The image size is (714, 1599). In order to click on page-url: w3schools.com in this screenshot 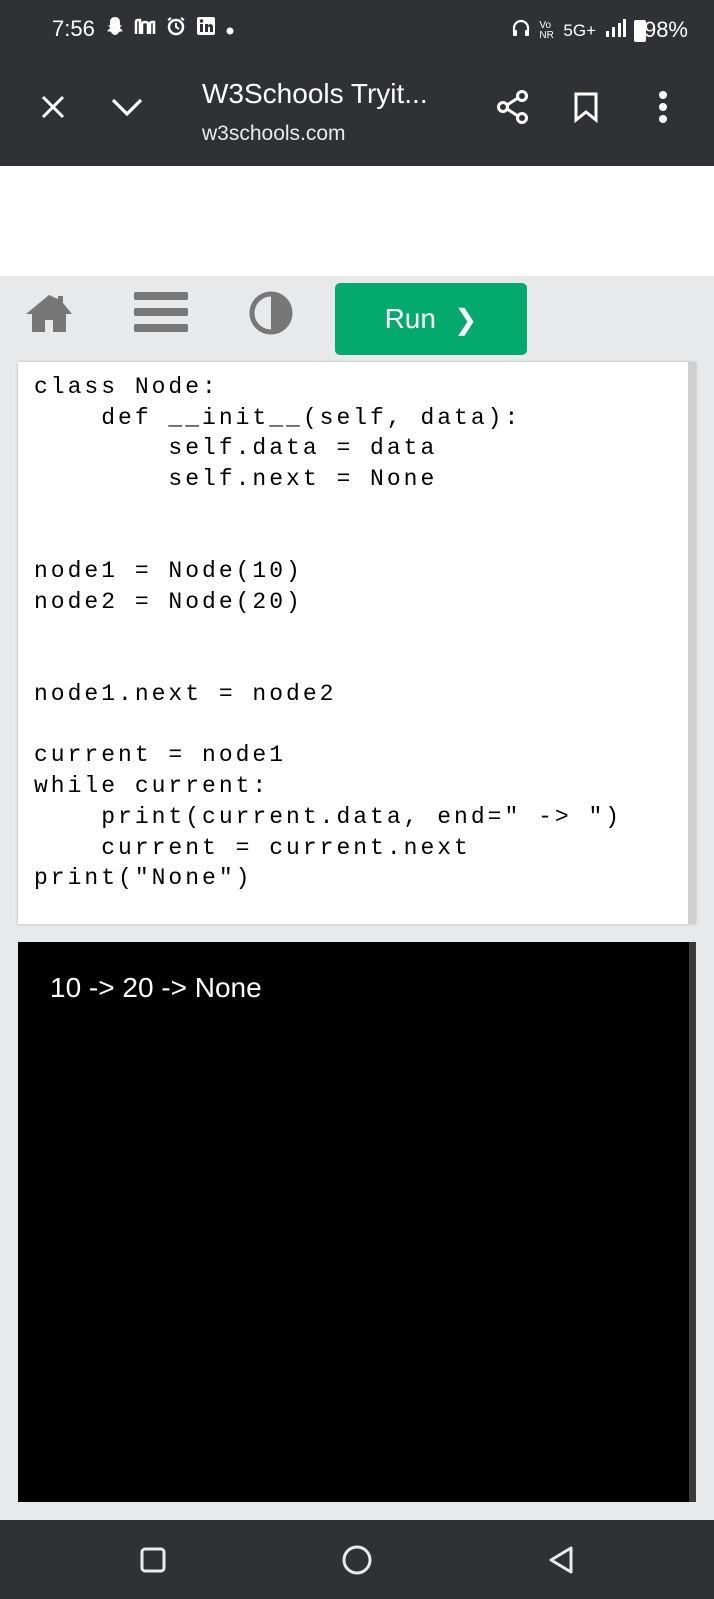, I will do `click(274, 133)`.